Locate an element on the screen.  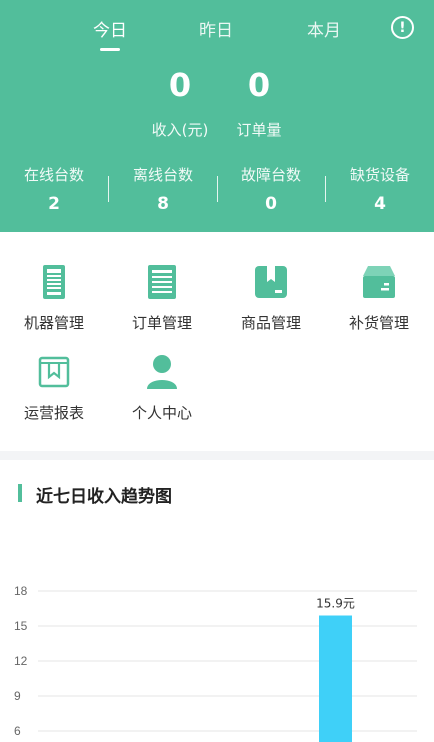
stat-value: 2 is located at coordinates (54, 204).